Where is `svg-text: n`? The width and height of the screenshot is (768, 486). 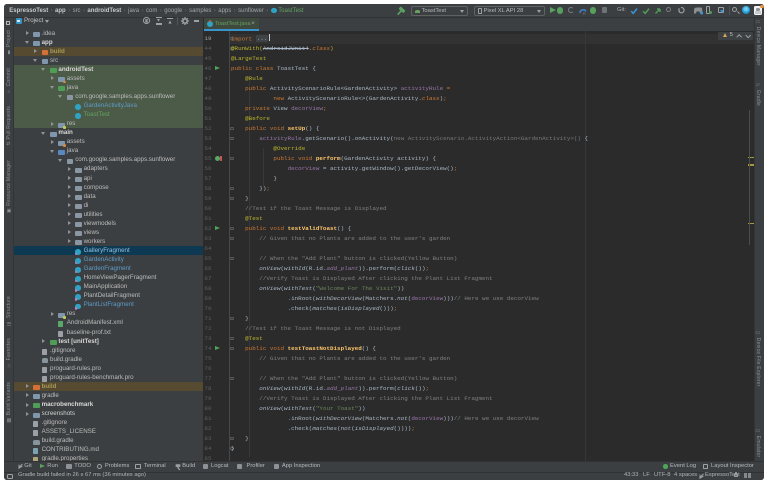
svg-text: n is located at coordinates (584, 12).